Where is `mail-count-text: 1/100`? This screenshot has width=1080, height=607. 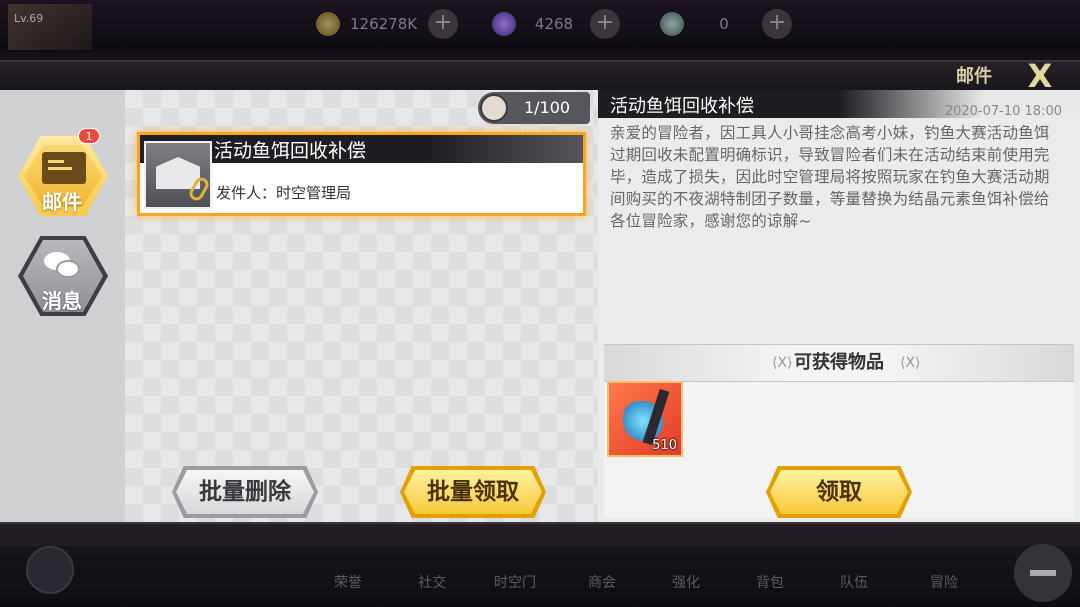
mail-count-text: 1/100 is located at coordinates (547, 107).